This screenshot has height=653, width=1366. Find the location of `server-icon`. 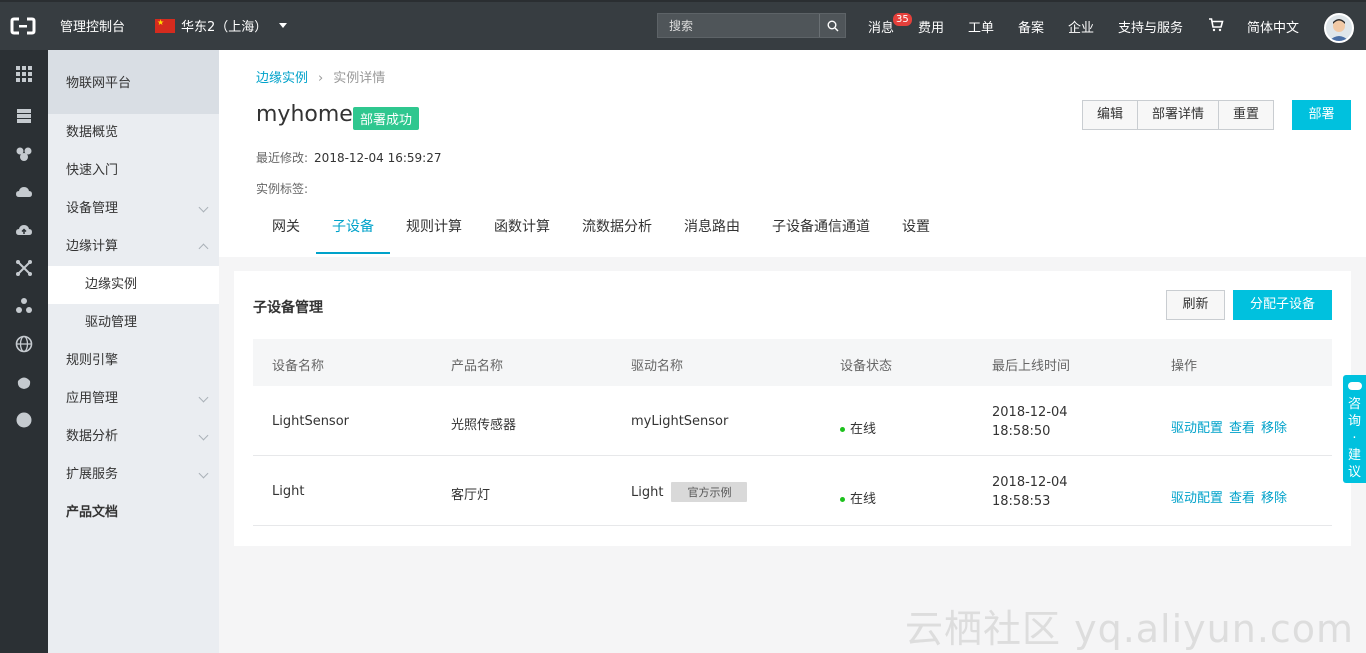

server-icon is located at coordinates (24, 116).